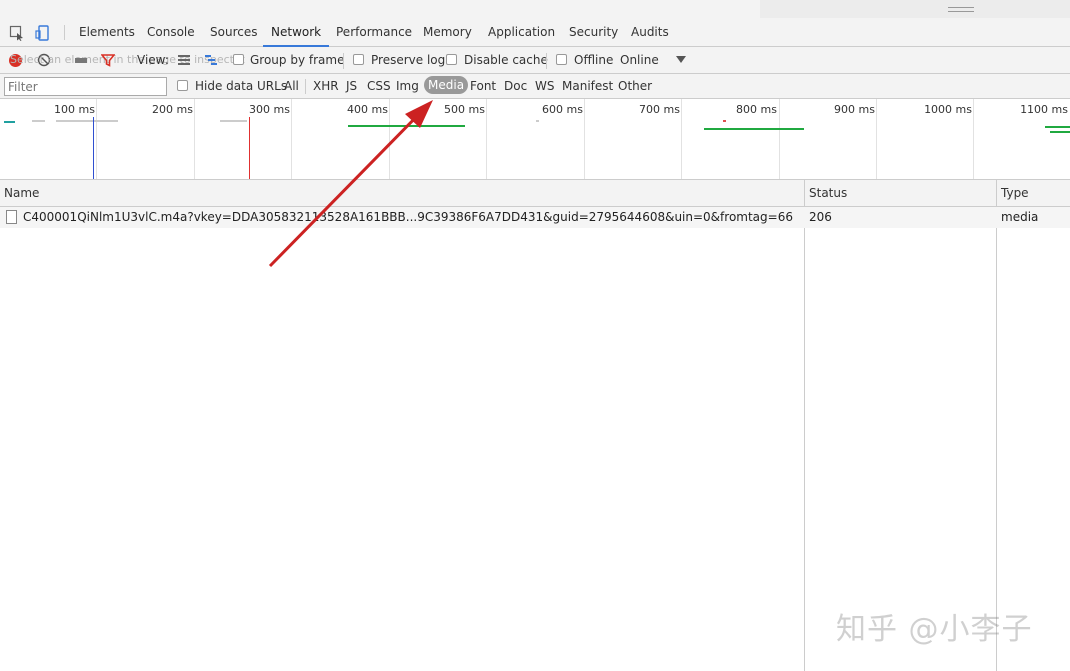 The image size is (1070, 671). I want to click on filter-type-all: All, so click(291, 86).